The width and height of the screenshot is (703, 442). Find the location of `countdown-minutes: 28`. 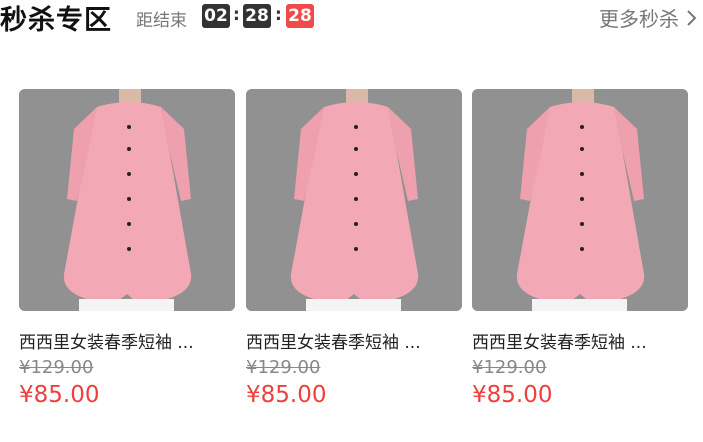

countdown-minutes: 28 is located at coordinates (257, 16).